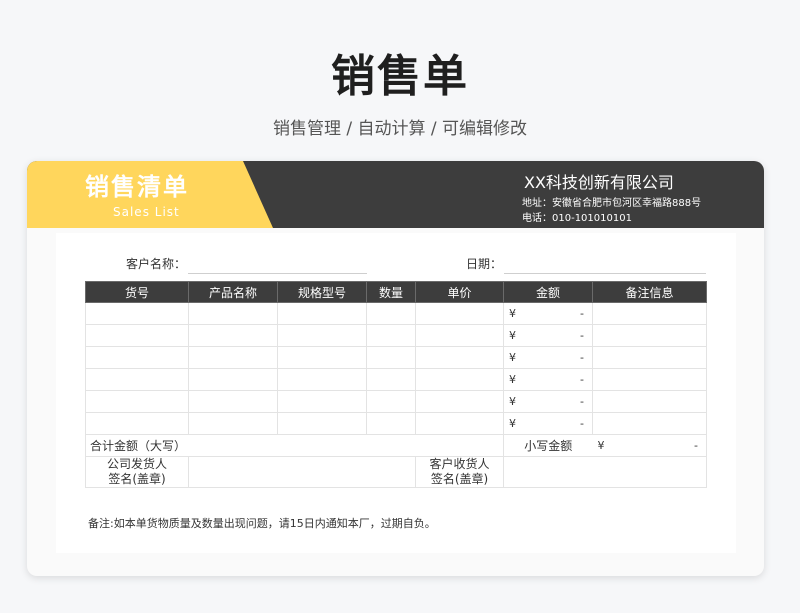 The width and height of the screenshot is (800, 613). Describe the element at coordinates (577, 218) in the screenshot. I see `company-phone: 电话：010-101010101` at that location.